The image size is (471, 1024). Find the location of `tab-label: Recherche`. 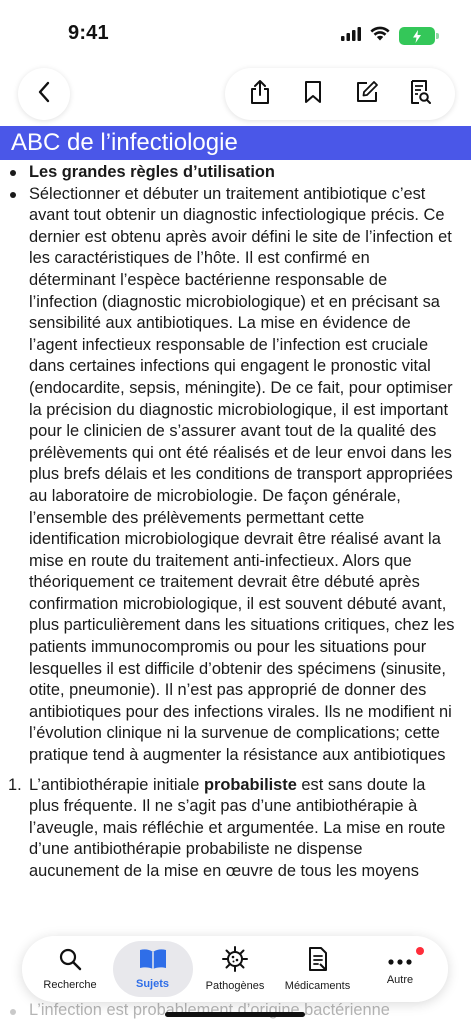

tab-label: Recherche is located at coordinates (70, 985).